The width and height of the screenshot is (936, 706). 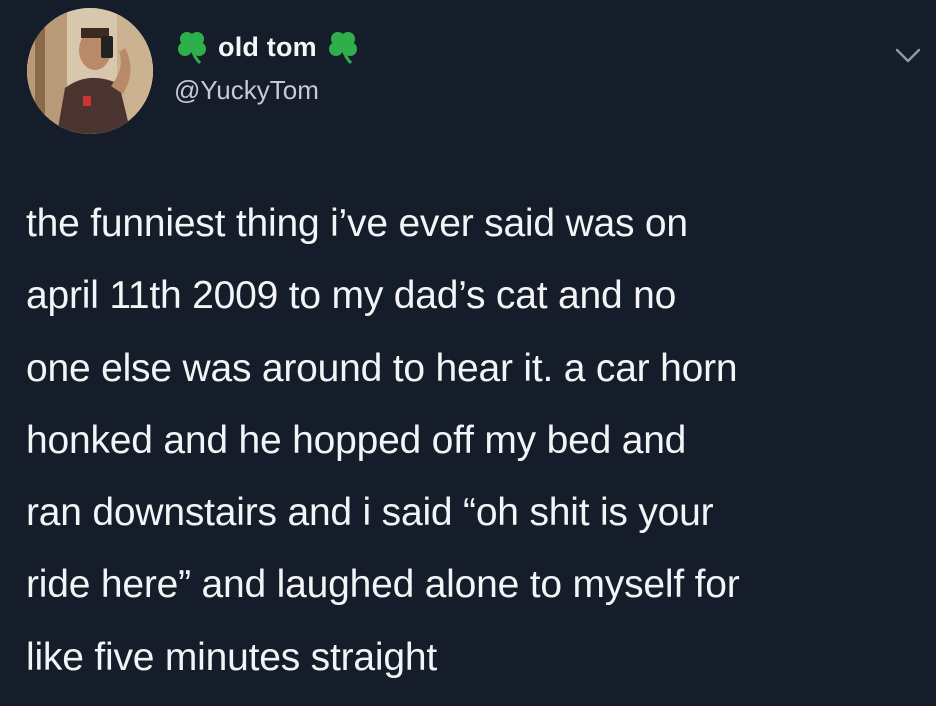 I want to click on user-handle: @YuckyTom, so click(x=246, y=90).